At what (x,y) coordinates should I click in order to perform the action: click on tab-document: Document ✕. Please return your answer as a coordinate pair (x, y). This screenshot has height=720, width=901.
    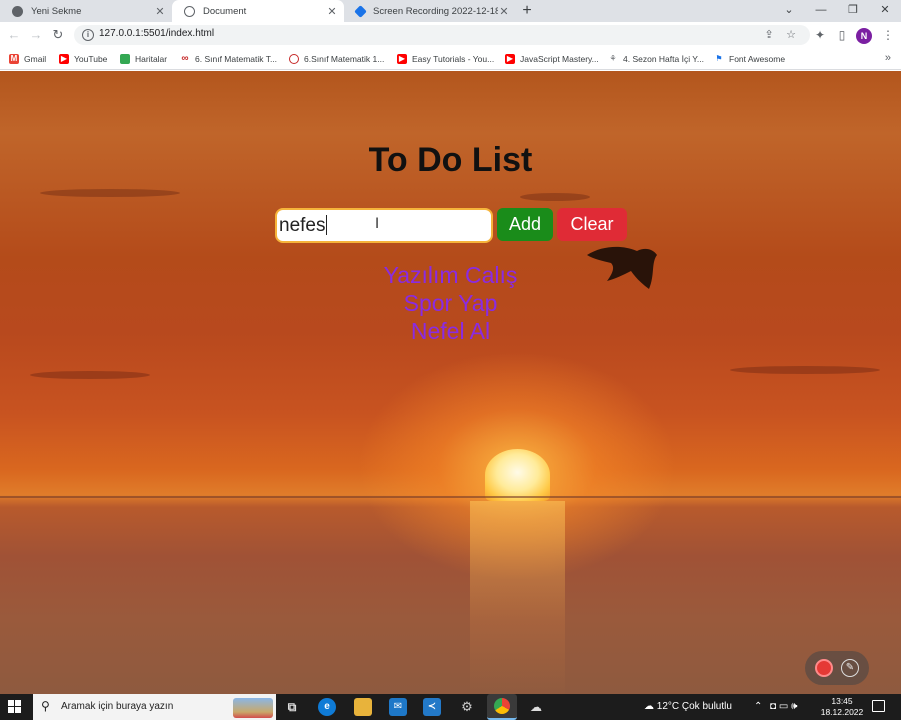
    Looking at the image, I should click on (258, 11).